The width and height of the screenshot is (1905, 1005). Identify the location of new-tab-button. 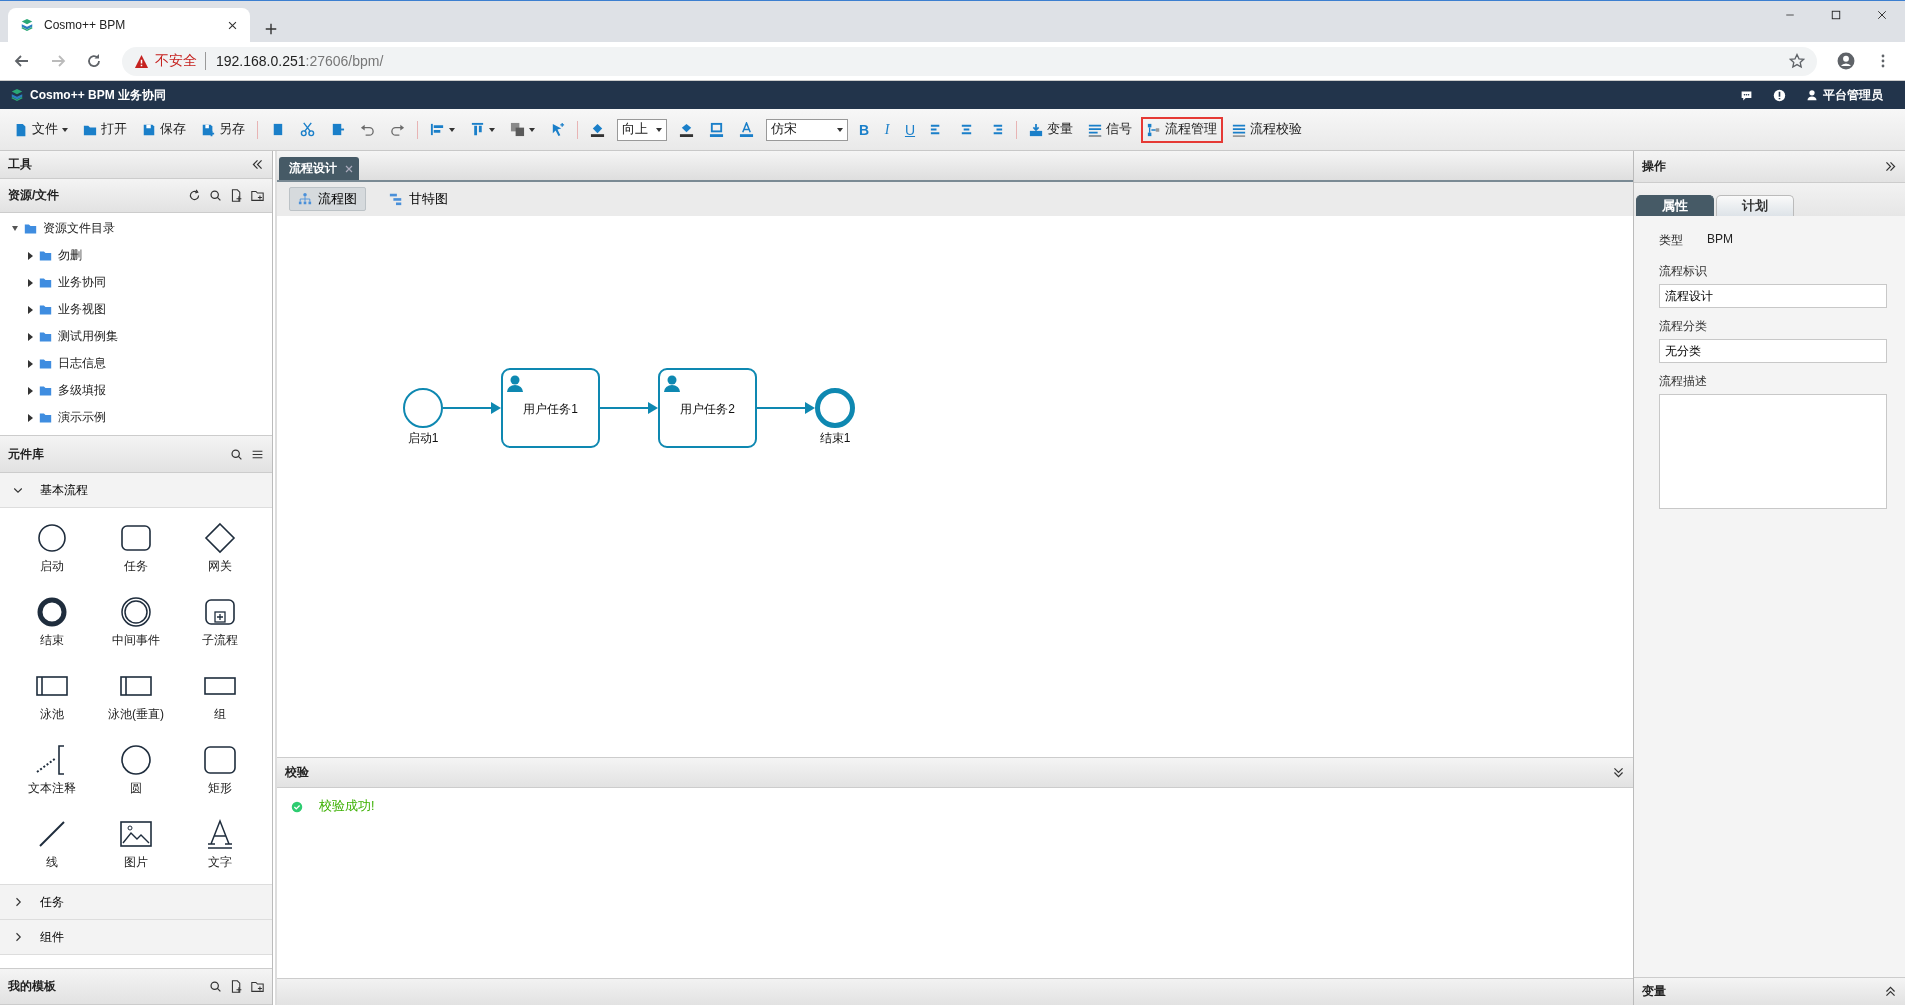
(271, 29).